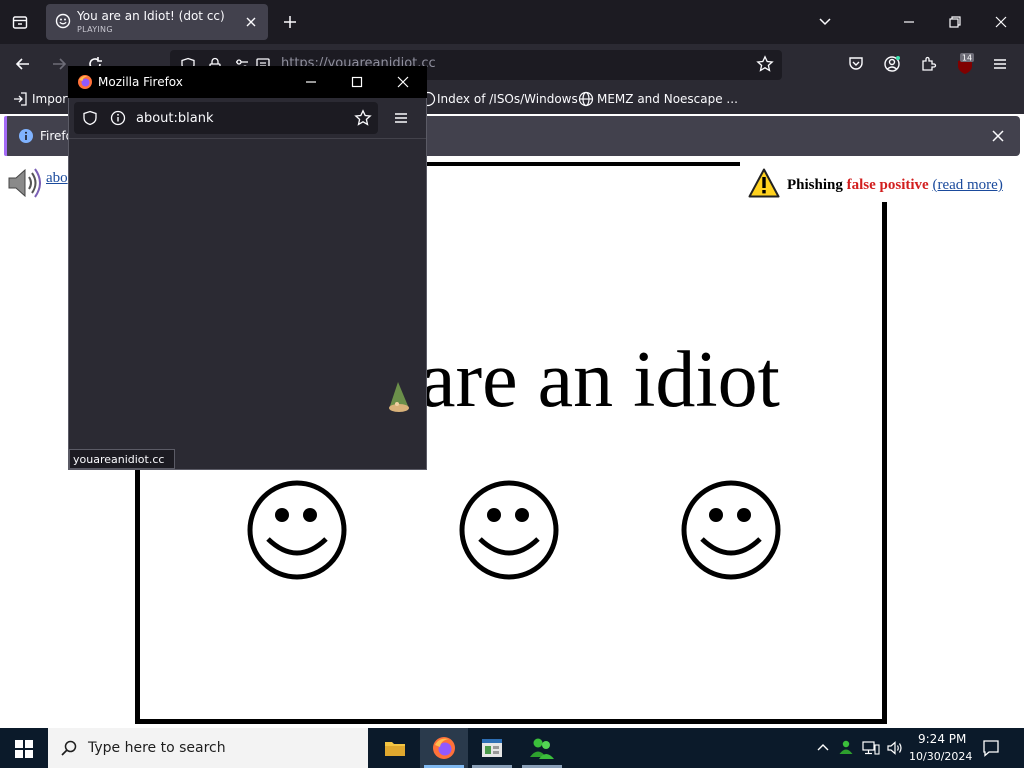 The image size is (1024, 768). What do you see at coordinates (119, 459) in the screenshot?
I see `popup-status-text: youareanidiot.cc` at bounding box center [119, 459].